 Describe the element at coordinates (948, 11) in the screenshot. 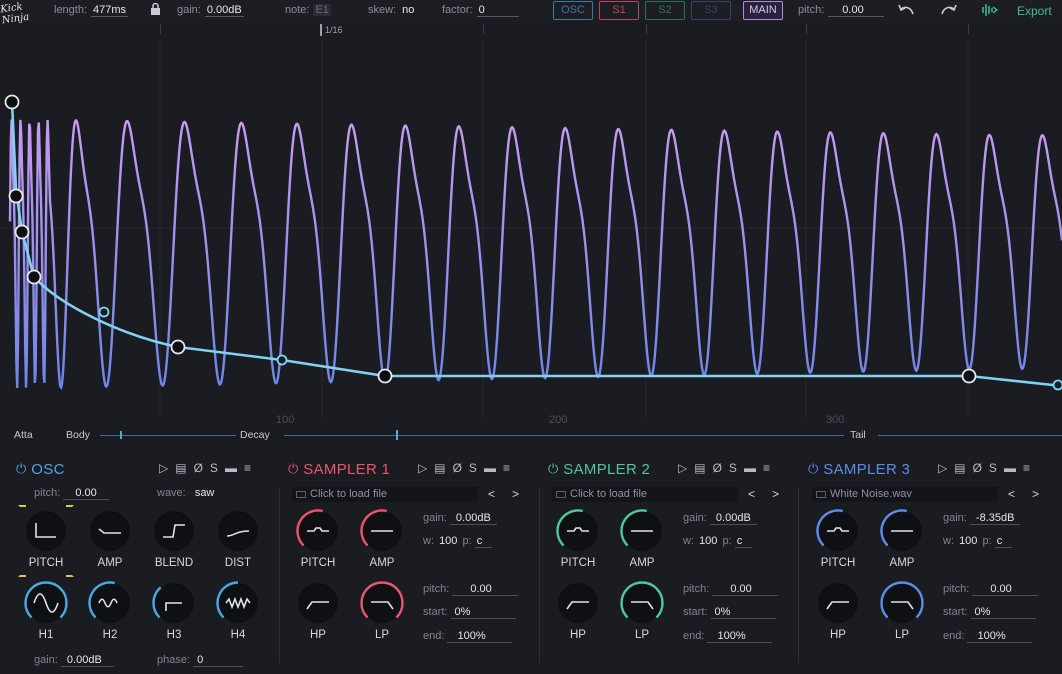

I see `redo-icon` at that location.